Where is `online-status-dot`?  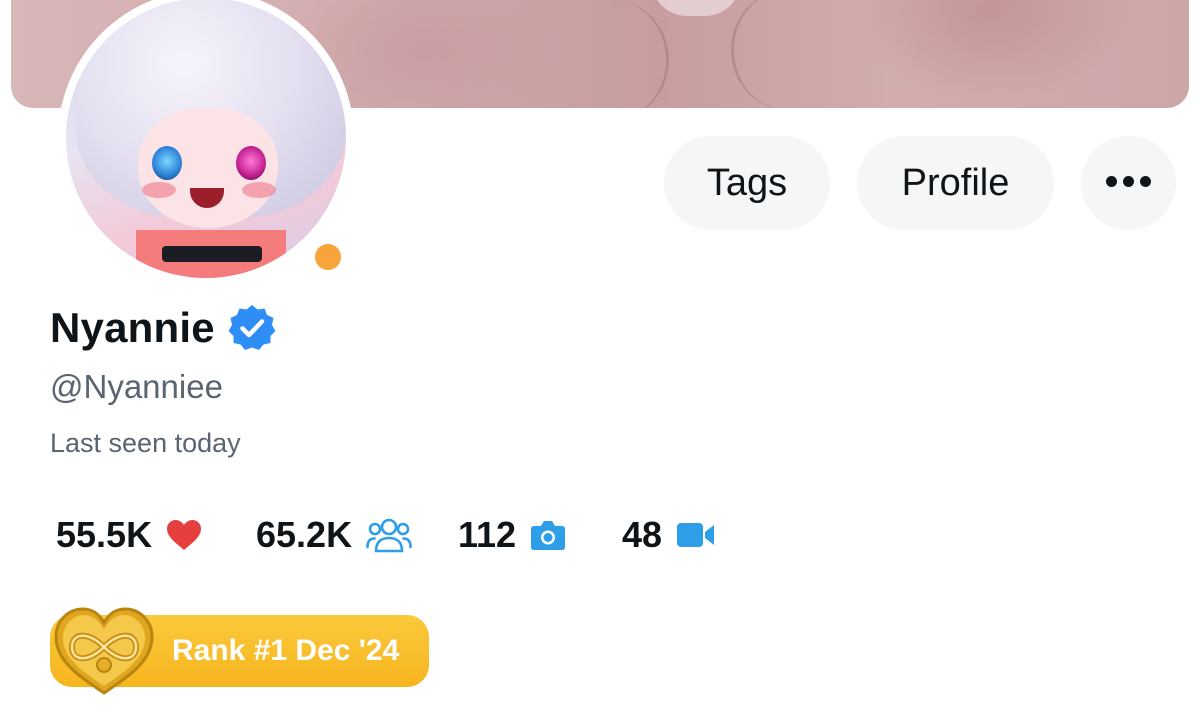 online-status-dot is located at coordinates (328, 257).